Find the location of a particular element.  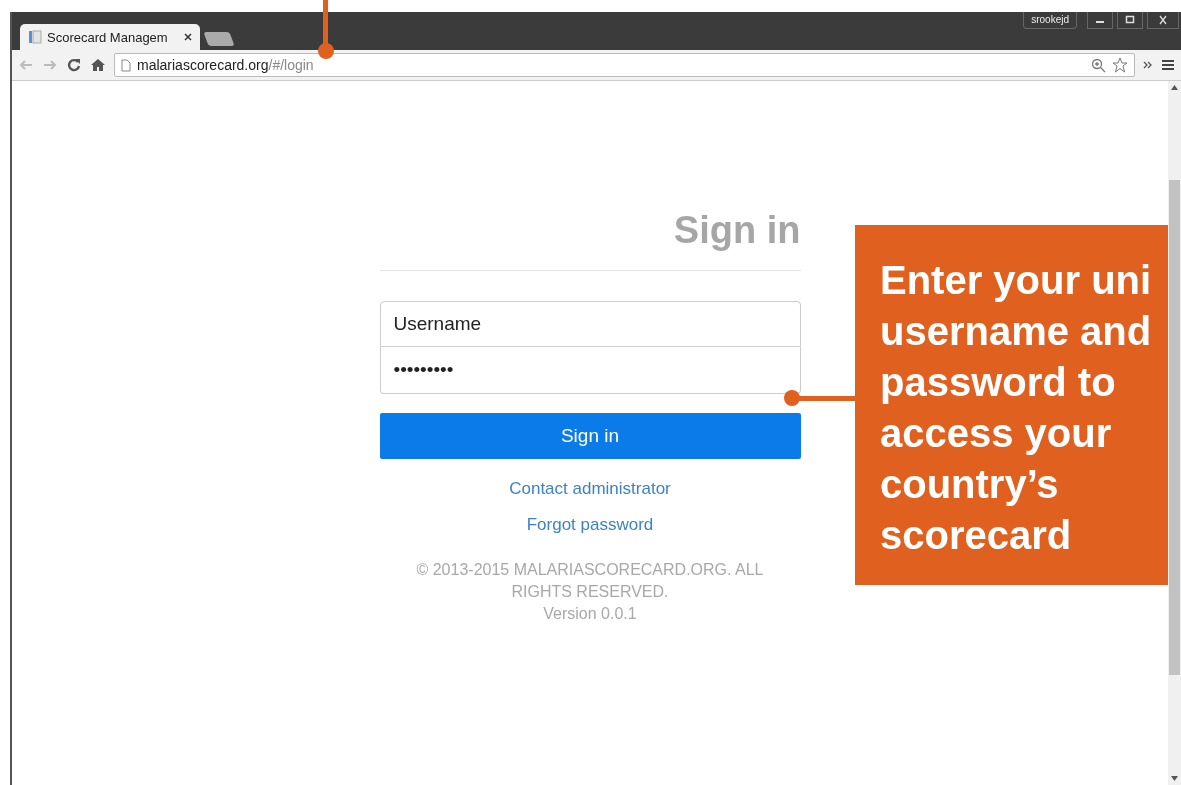

new-tab-button is located at coordinates (219, 39).